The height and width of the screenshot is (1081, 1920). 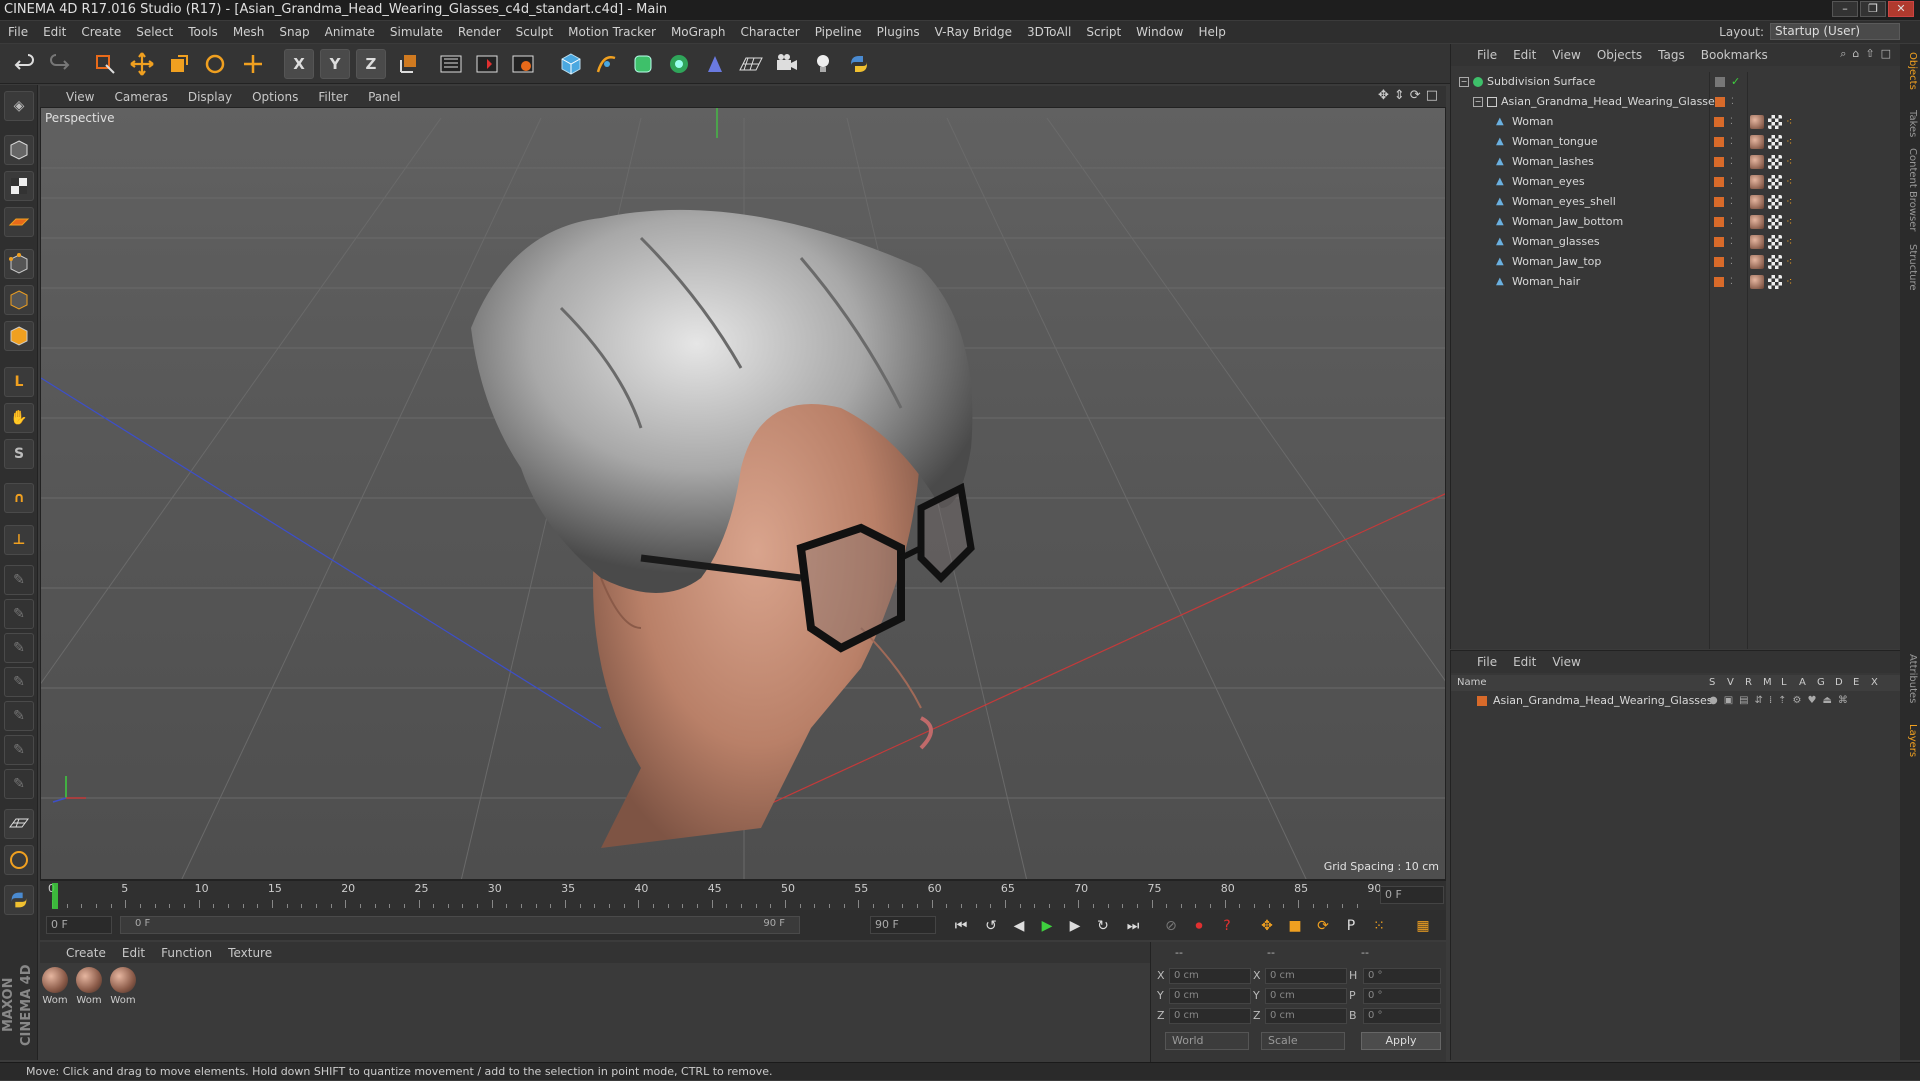 What do you see at coordinates (19, 824) in the screenshot?
I see `viewport-solo-icon` at bounding box center [19, 824].